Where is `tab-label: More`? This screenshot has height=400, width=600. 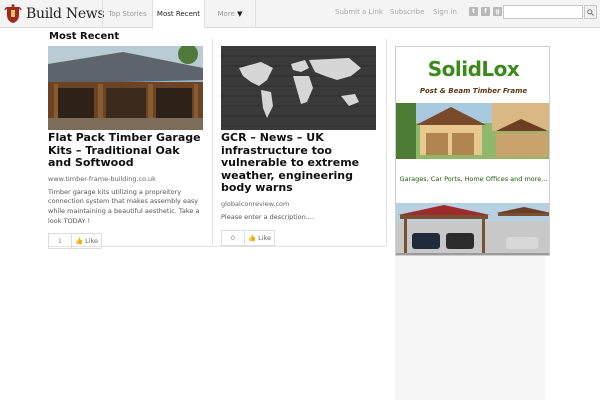 tab-label: More is located at coordinates (226, 14).